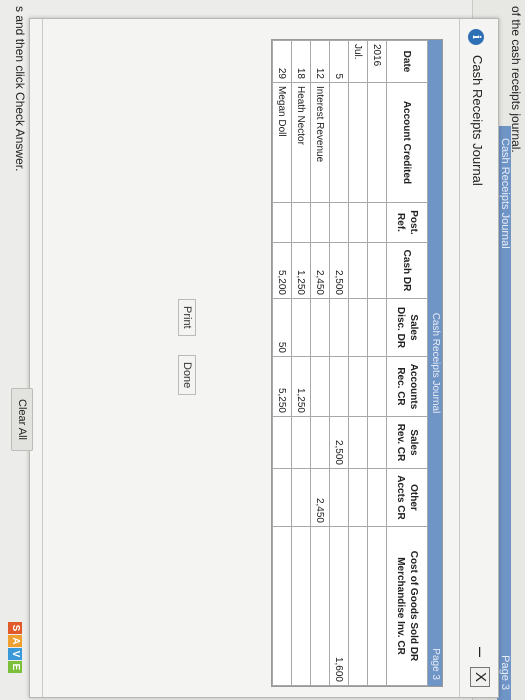 The height and width of the screenshot is (700, 525). I want to click on table-row: 29 Megan Doll 5,200 50 5,250, so click(282, 363).